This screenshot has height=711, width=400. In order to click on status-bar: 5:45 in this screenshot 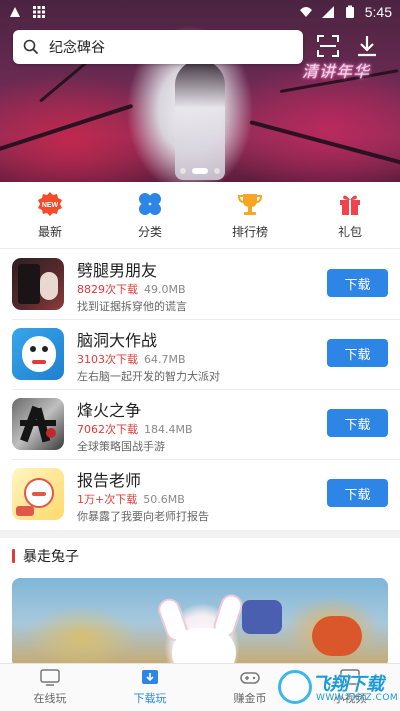, I will do `click(200, 12)`.